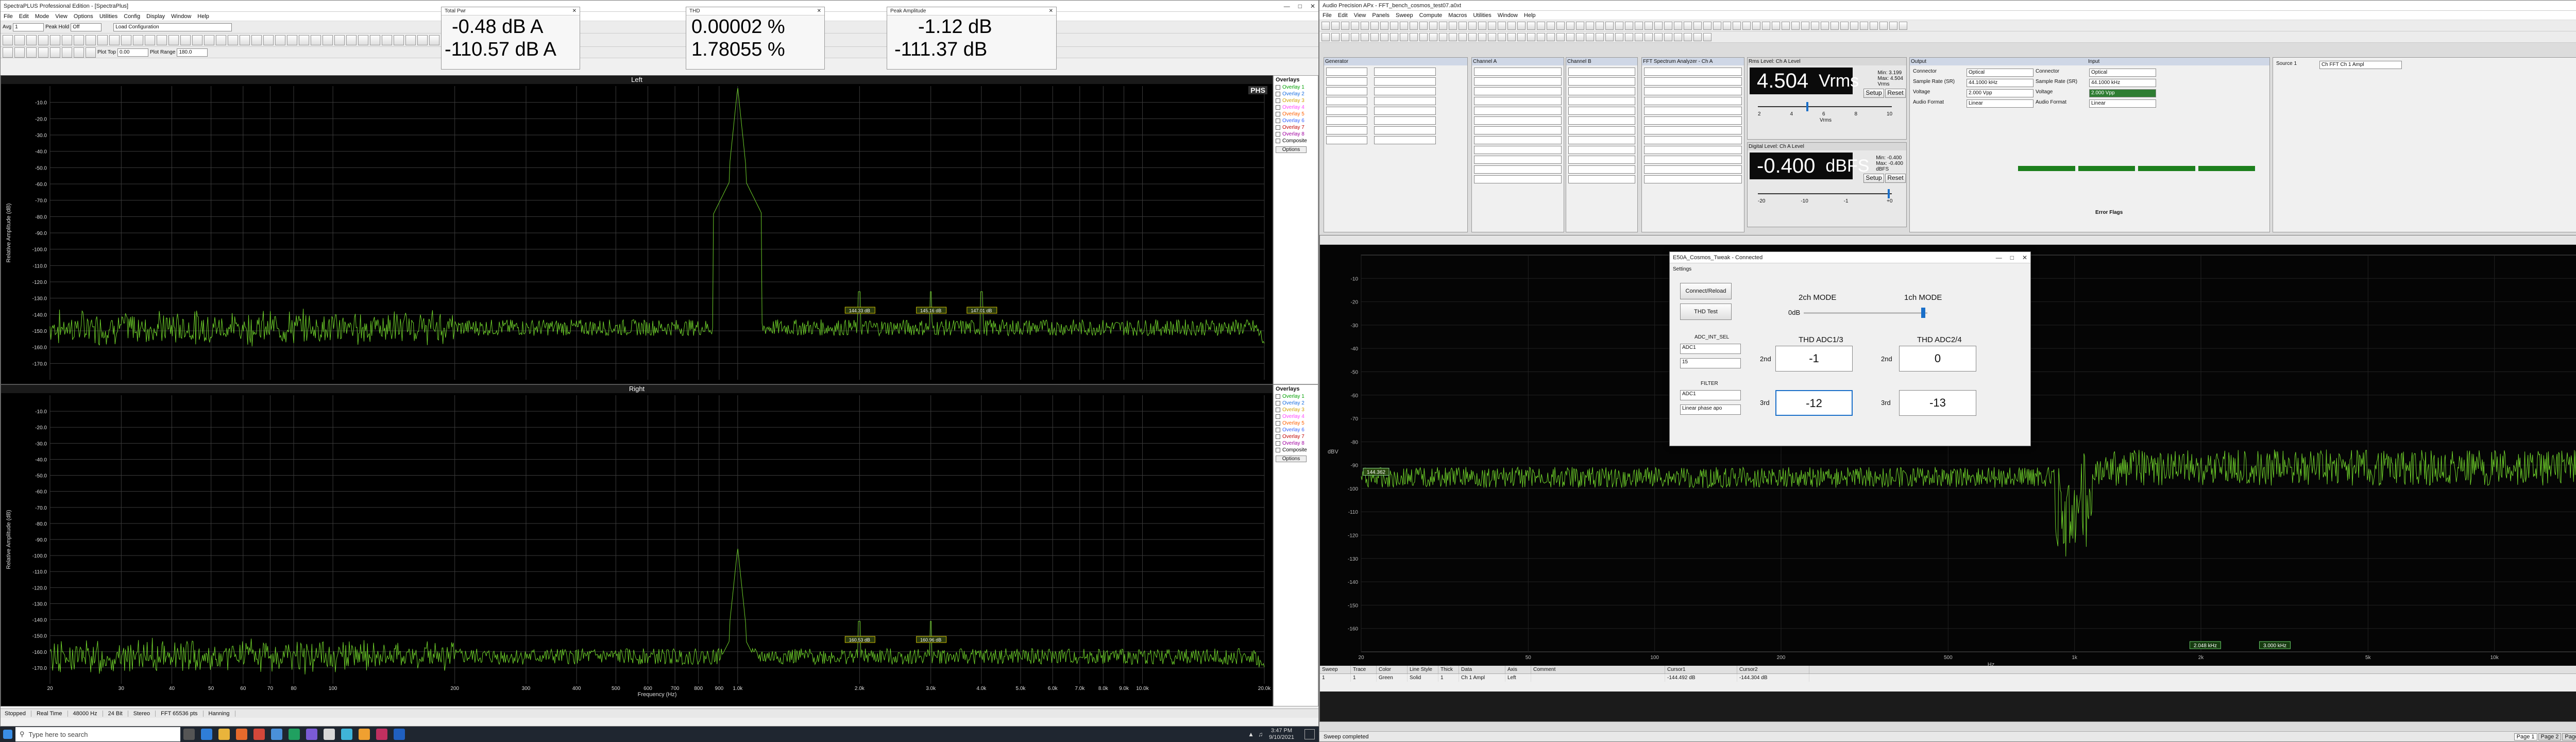 This screenshot has height=742, width=2576. What do you see at coordinates (2122, 83) in the screenshot?
I see `input-sample-rate: 44.1000 kHz` at bounding box center [2122, 83].